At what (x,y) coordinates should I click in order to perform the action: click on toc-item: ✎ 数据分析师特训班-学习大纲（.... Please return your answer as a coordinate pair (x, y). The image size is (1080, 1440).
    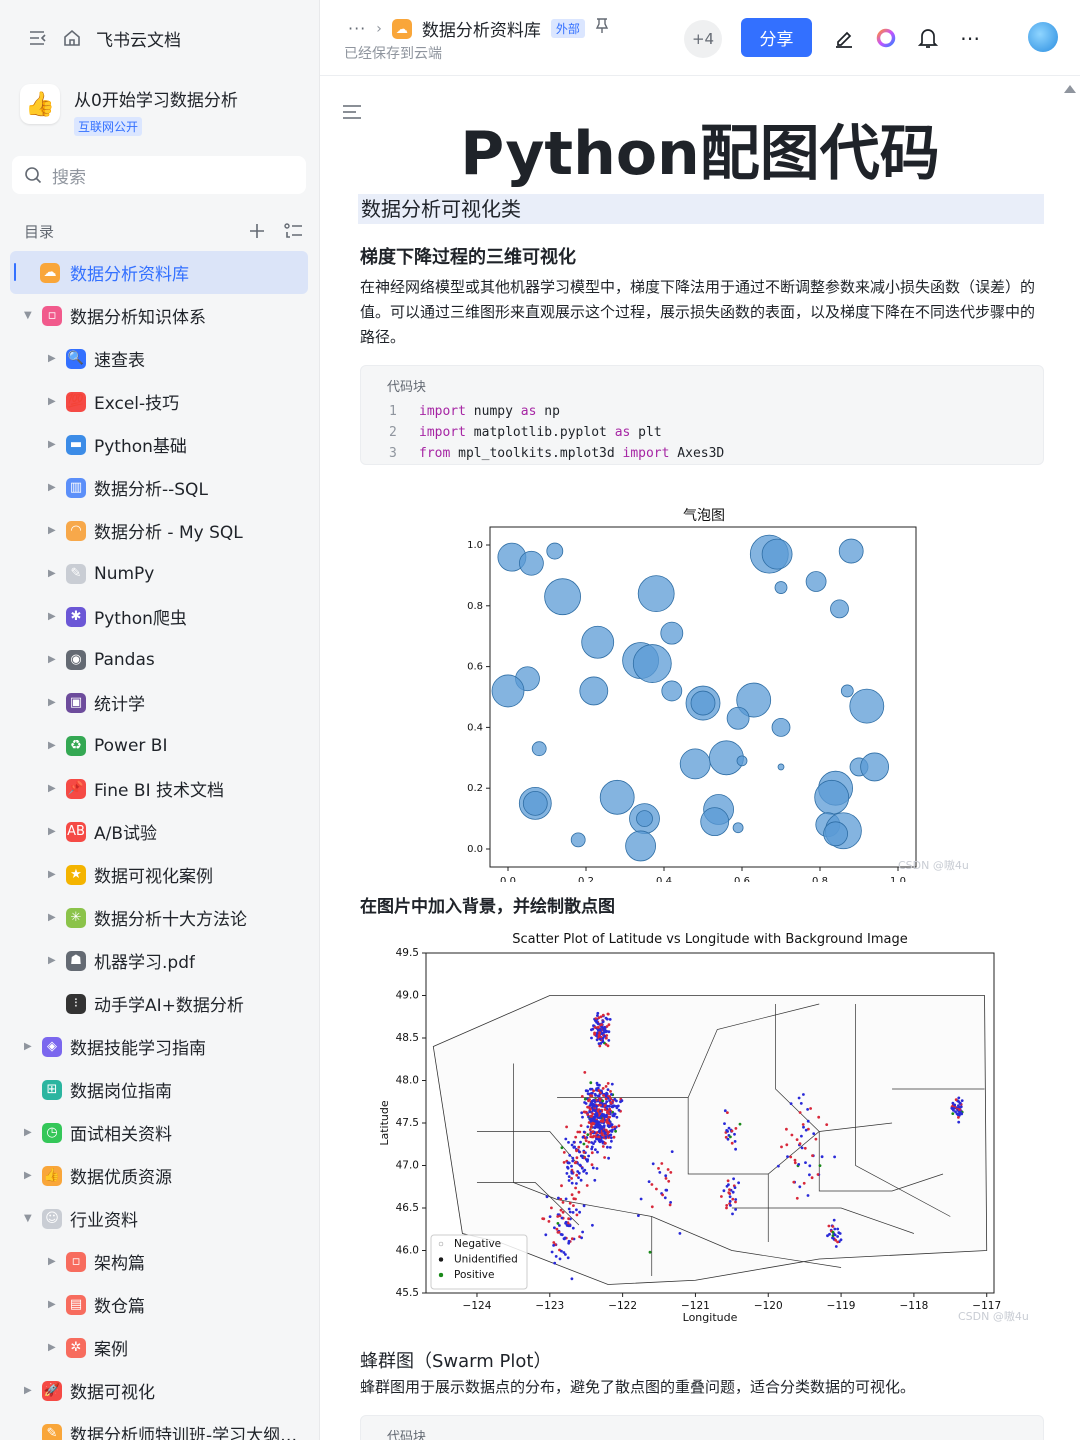
    Looking at the image, I should click on (159, 1426).